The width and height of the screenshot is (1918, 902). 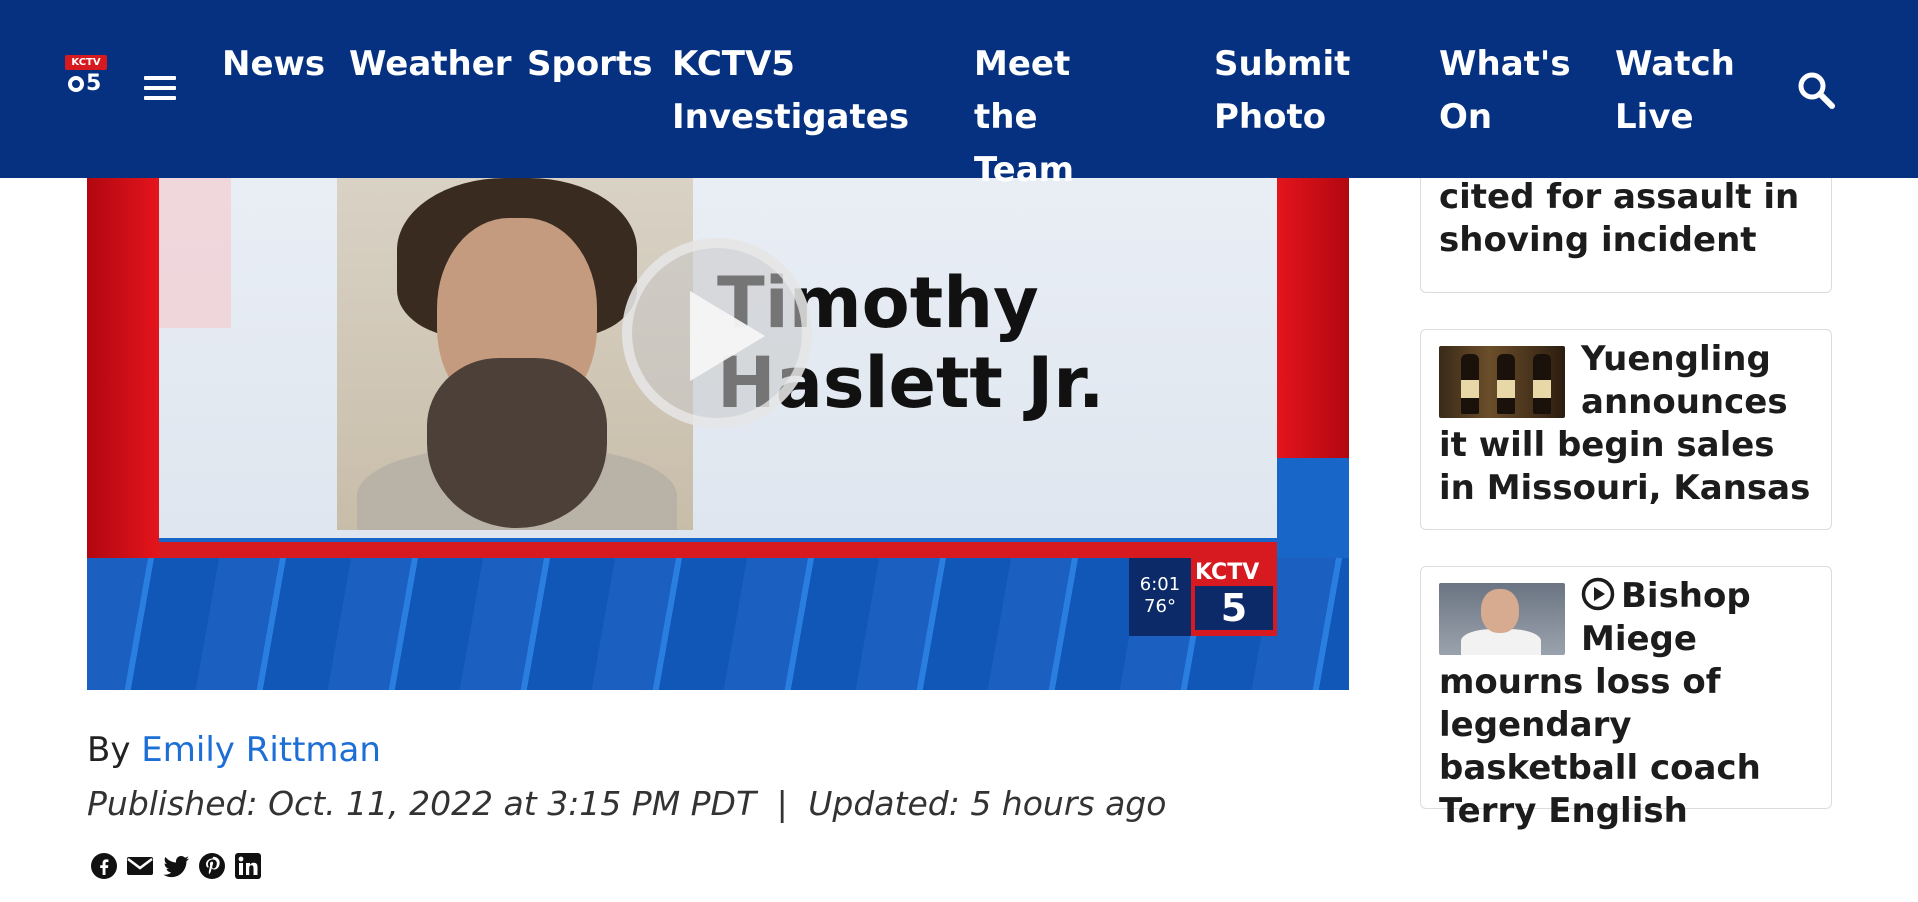 What do you see at coordinates (1059, 117) in the screenshot?
I see `nav-meet-the-team: Meet the Team` at bounding box center [1059, 117].